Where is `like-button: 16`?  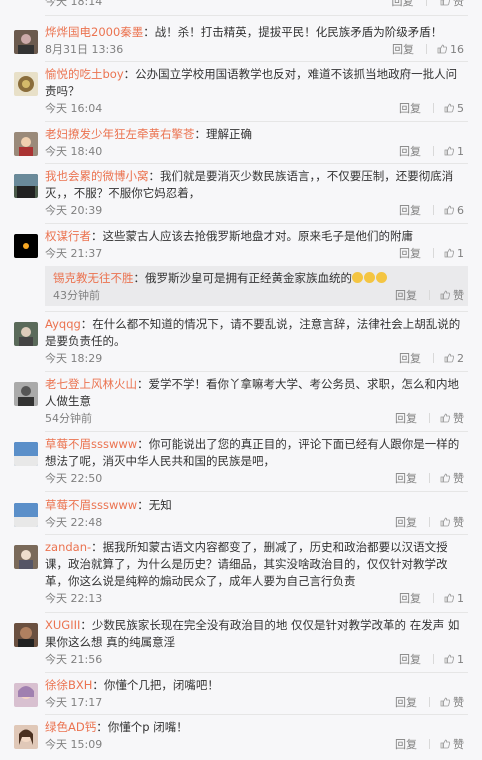
like-button: 16 is located at coordinates (450, 49).